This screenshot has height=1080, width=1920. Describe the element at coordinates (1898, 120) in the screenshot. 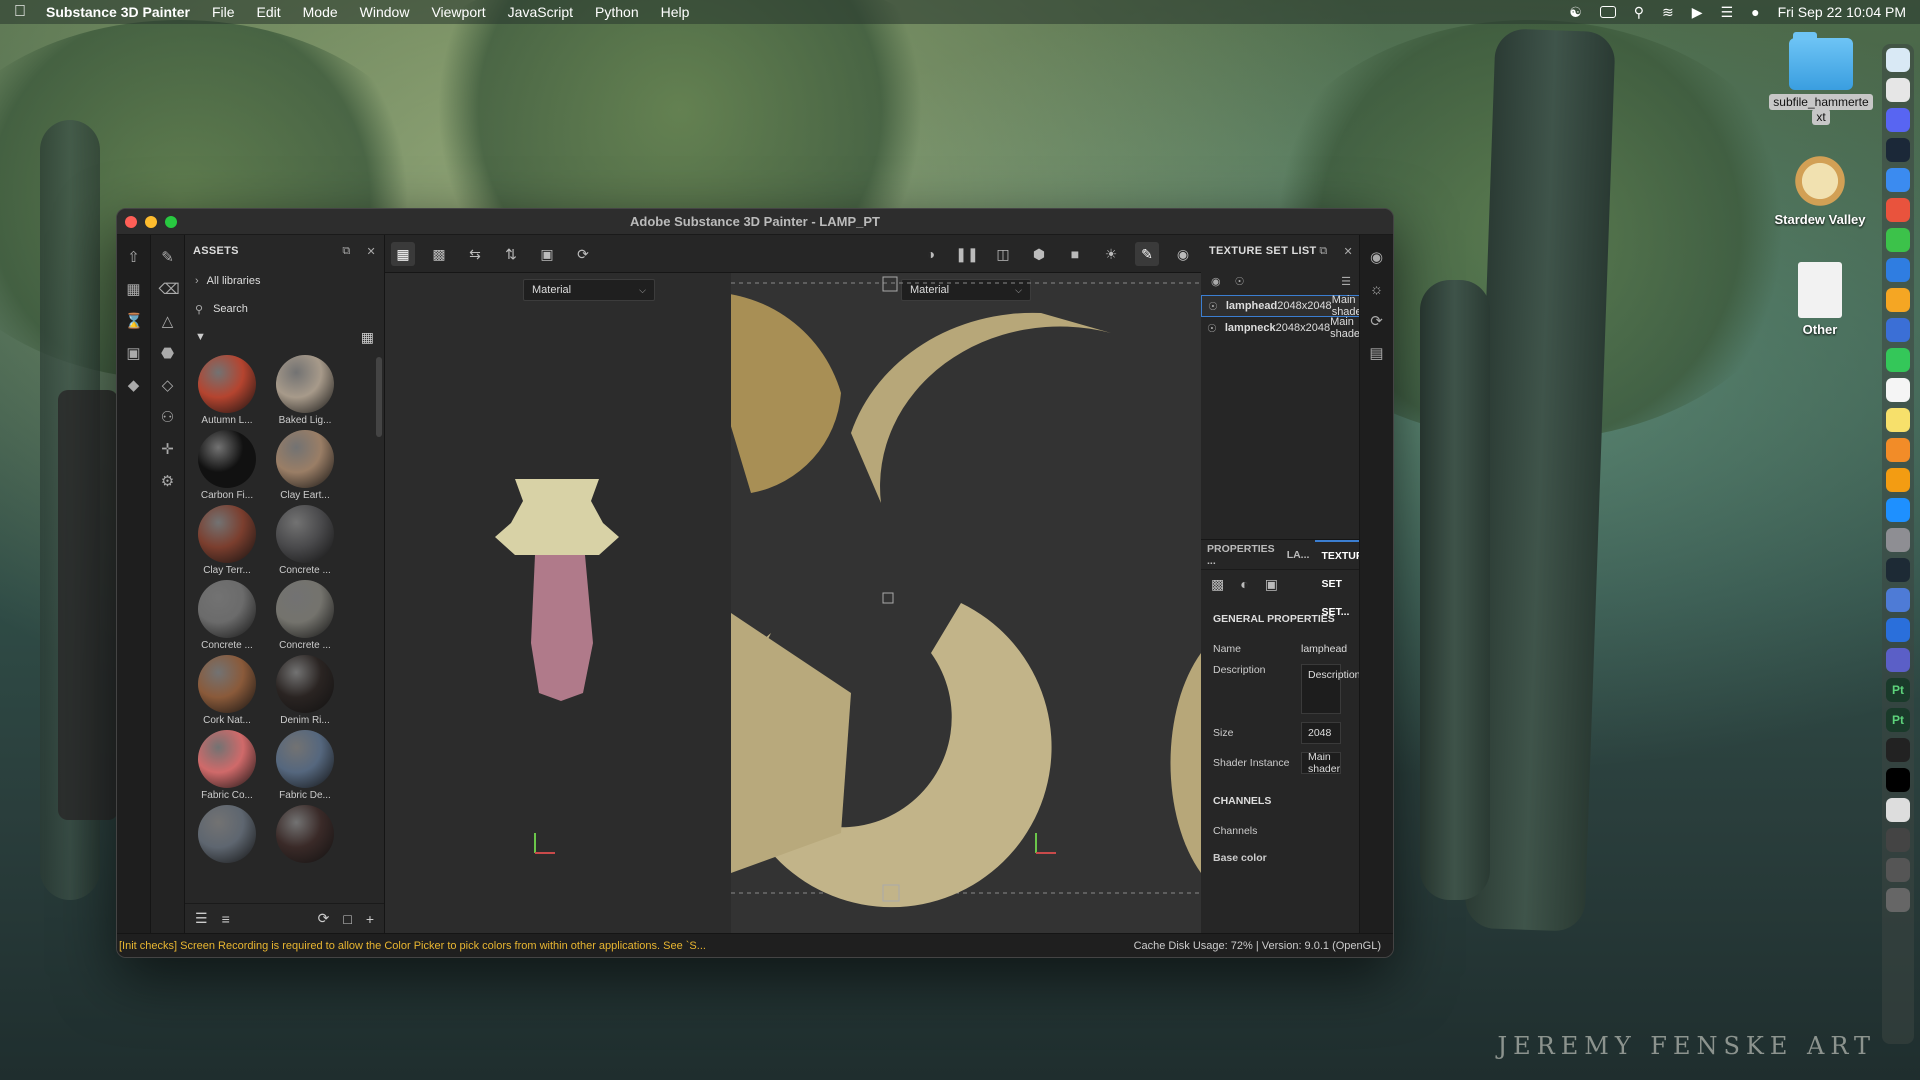

I see `discord-dock-icon` at that location.